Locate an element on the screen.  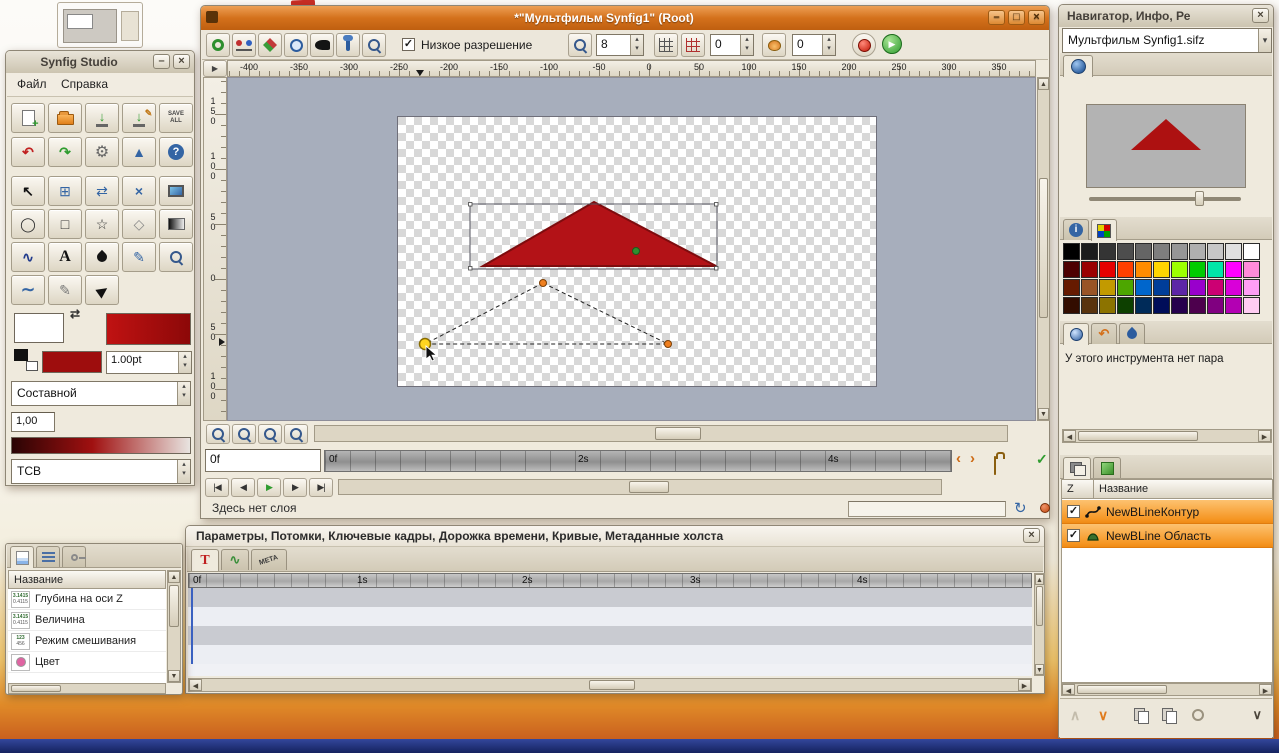
origin-handle is located at coordinates (636, 251).